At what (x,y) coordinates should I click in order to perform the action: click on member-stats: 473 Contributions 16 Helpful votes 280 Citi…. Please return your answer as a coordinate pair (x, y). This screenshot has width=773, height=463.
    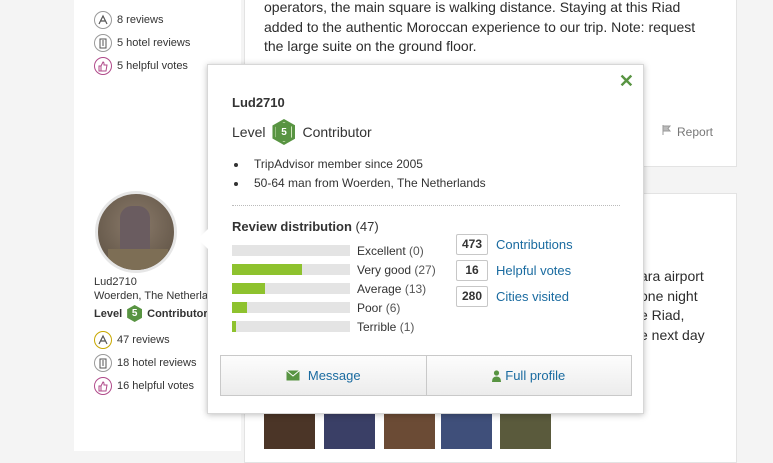
    Looking at the image, I should click on (514, 270).